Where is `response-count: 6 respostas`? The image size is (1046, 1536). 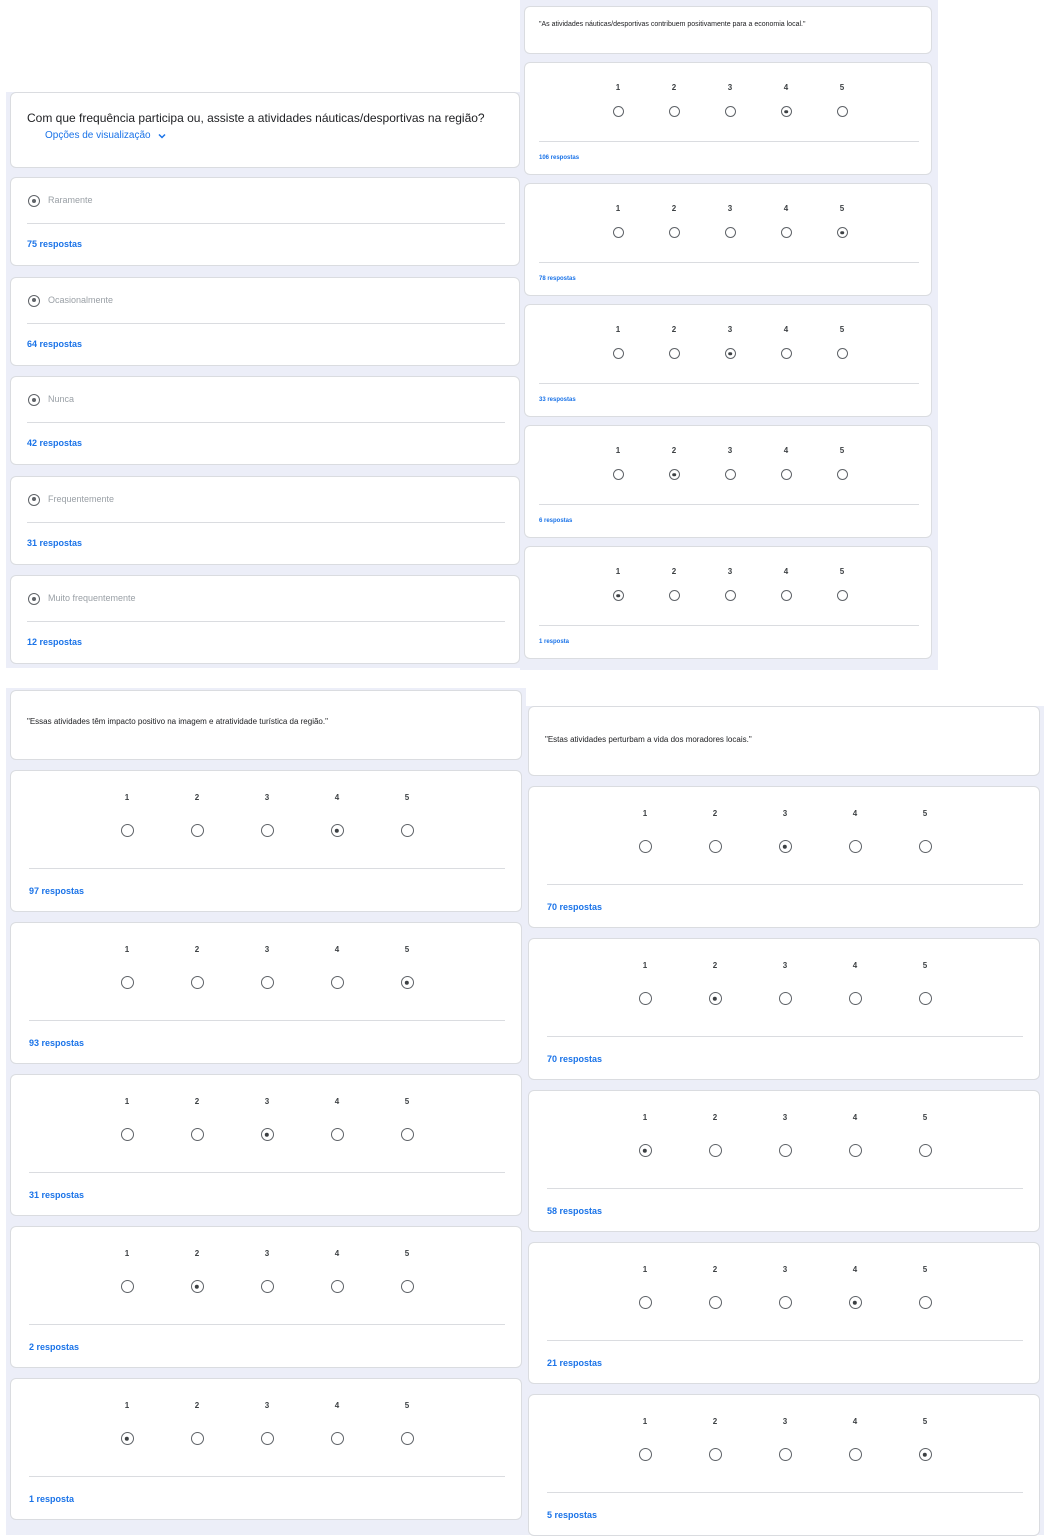 response-count: 6 respostas is located at coordinates (555, 521).